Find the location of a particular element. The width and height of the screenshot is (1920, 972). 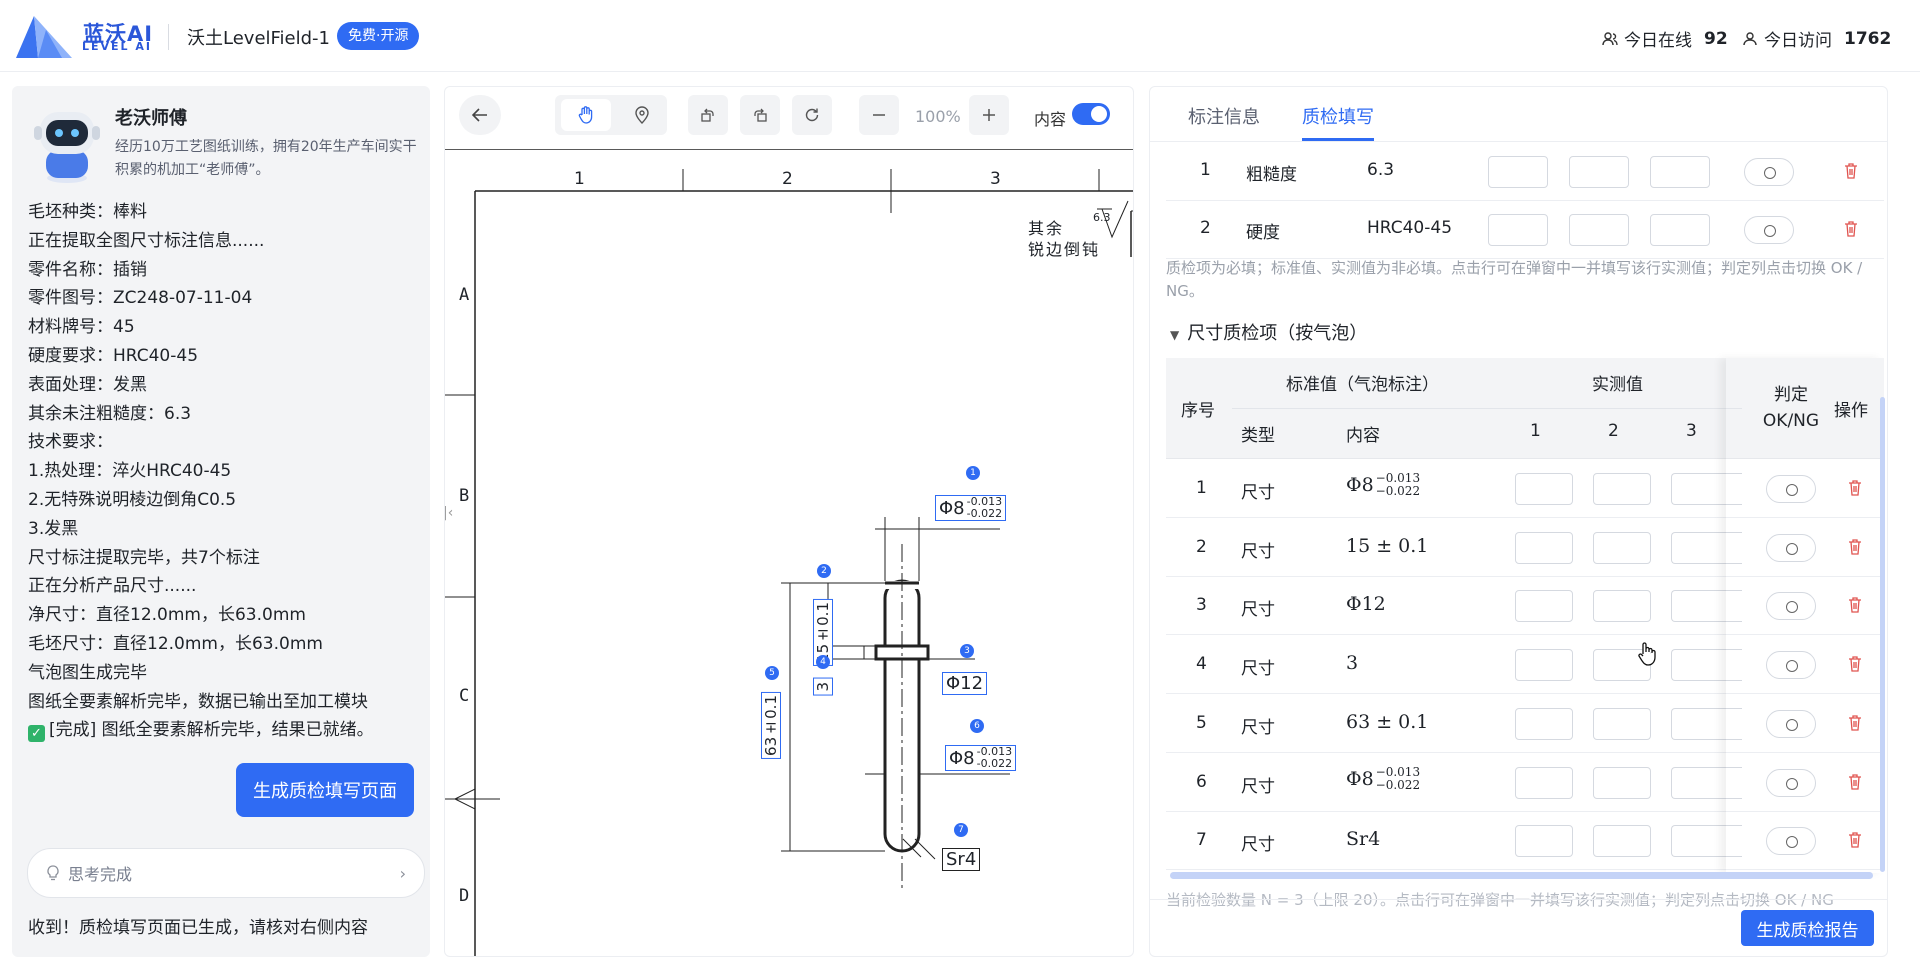

dim-lower: -0.022 is located at coordinates (984, 513).